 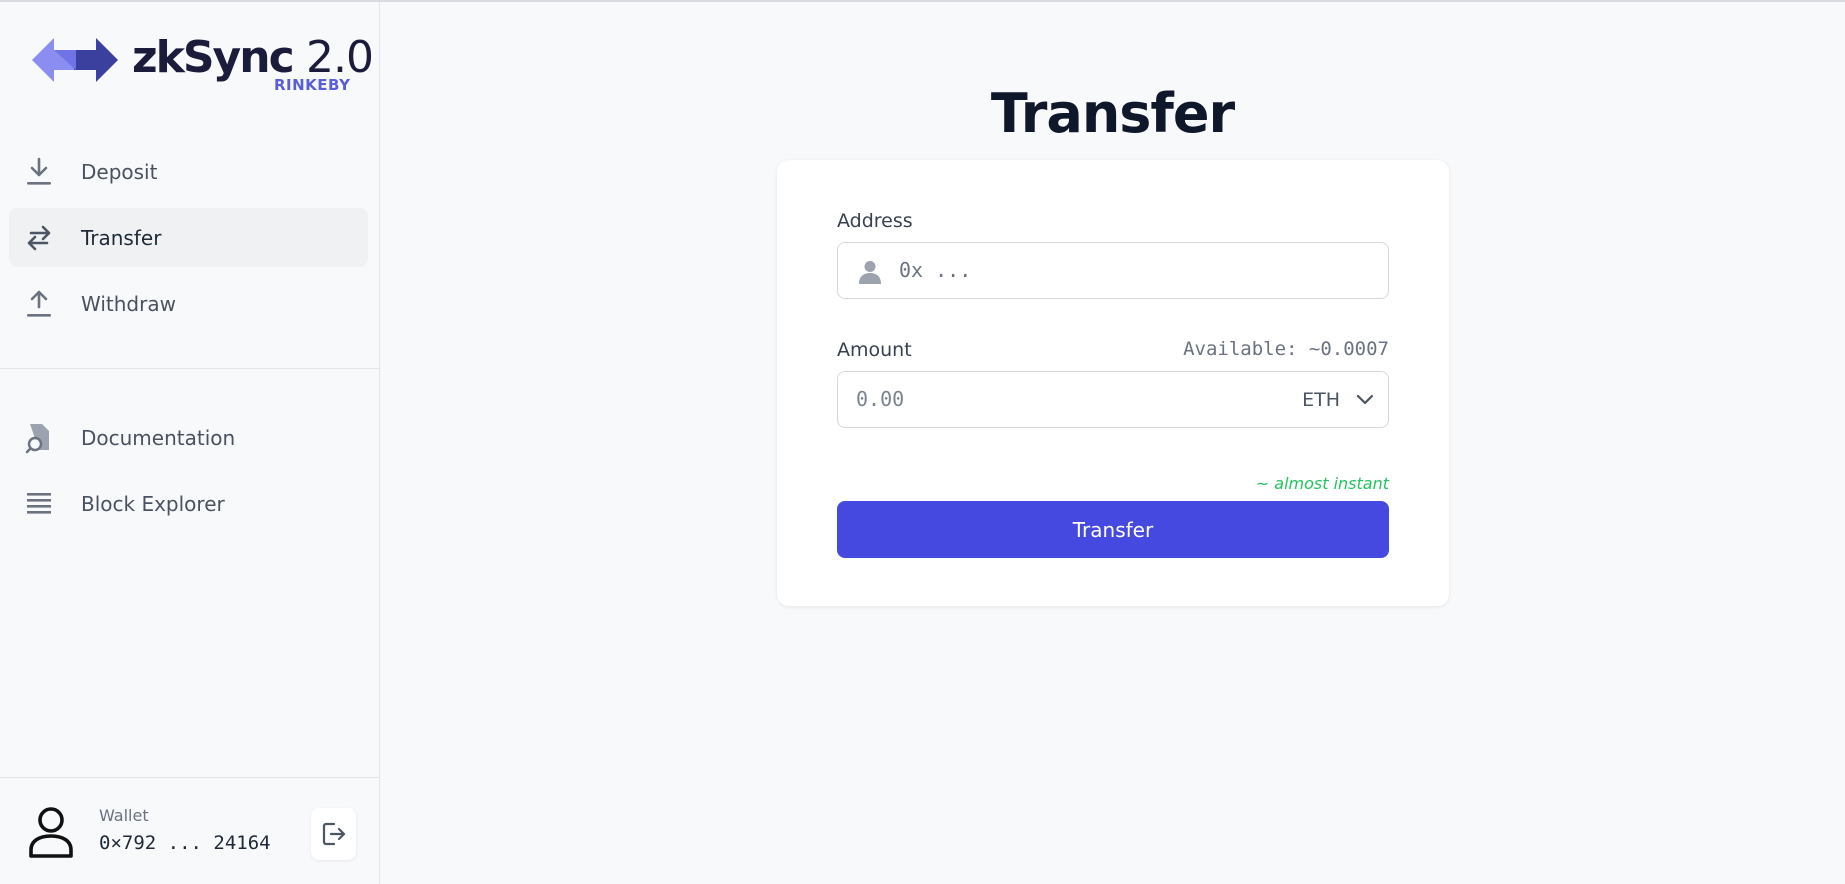 I want to click on address-label: Address, so click(x=875, y=221).